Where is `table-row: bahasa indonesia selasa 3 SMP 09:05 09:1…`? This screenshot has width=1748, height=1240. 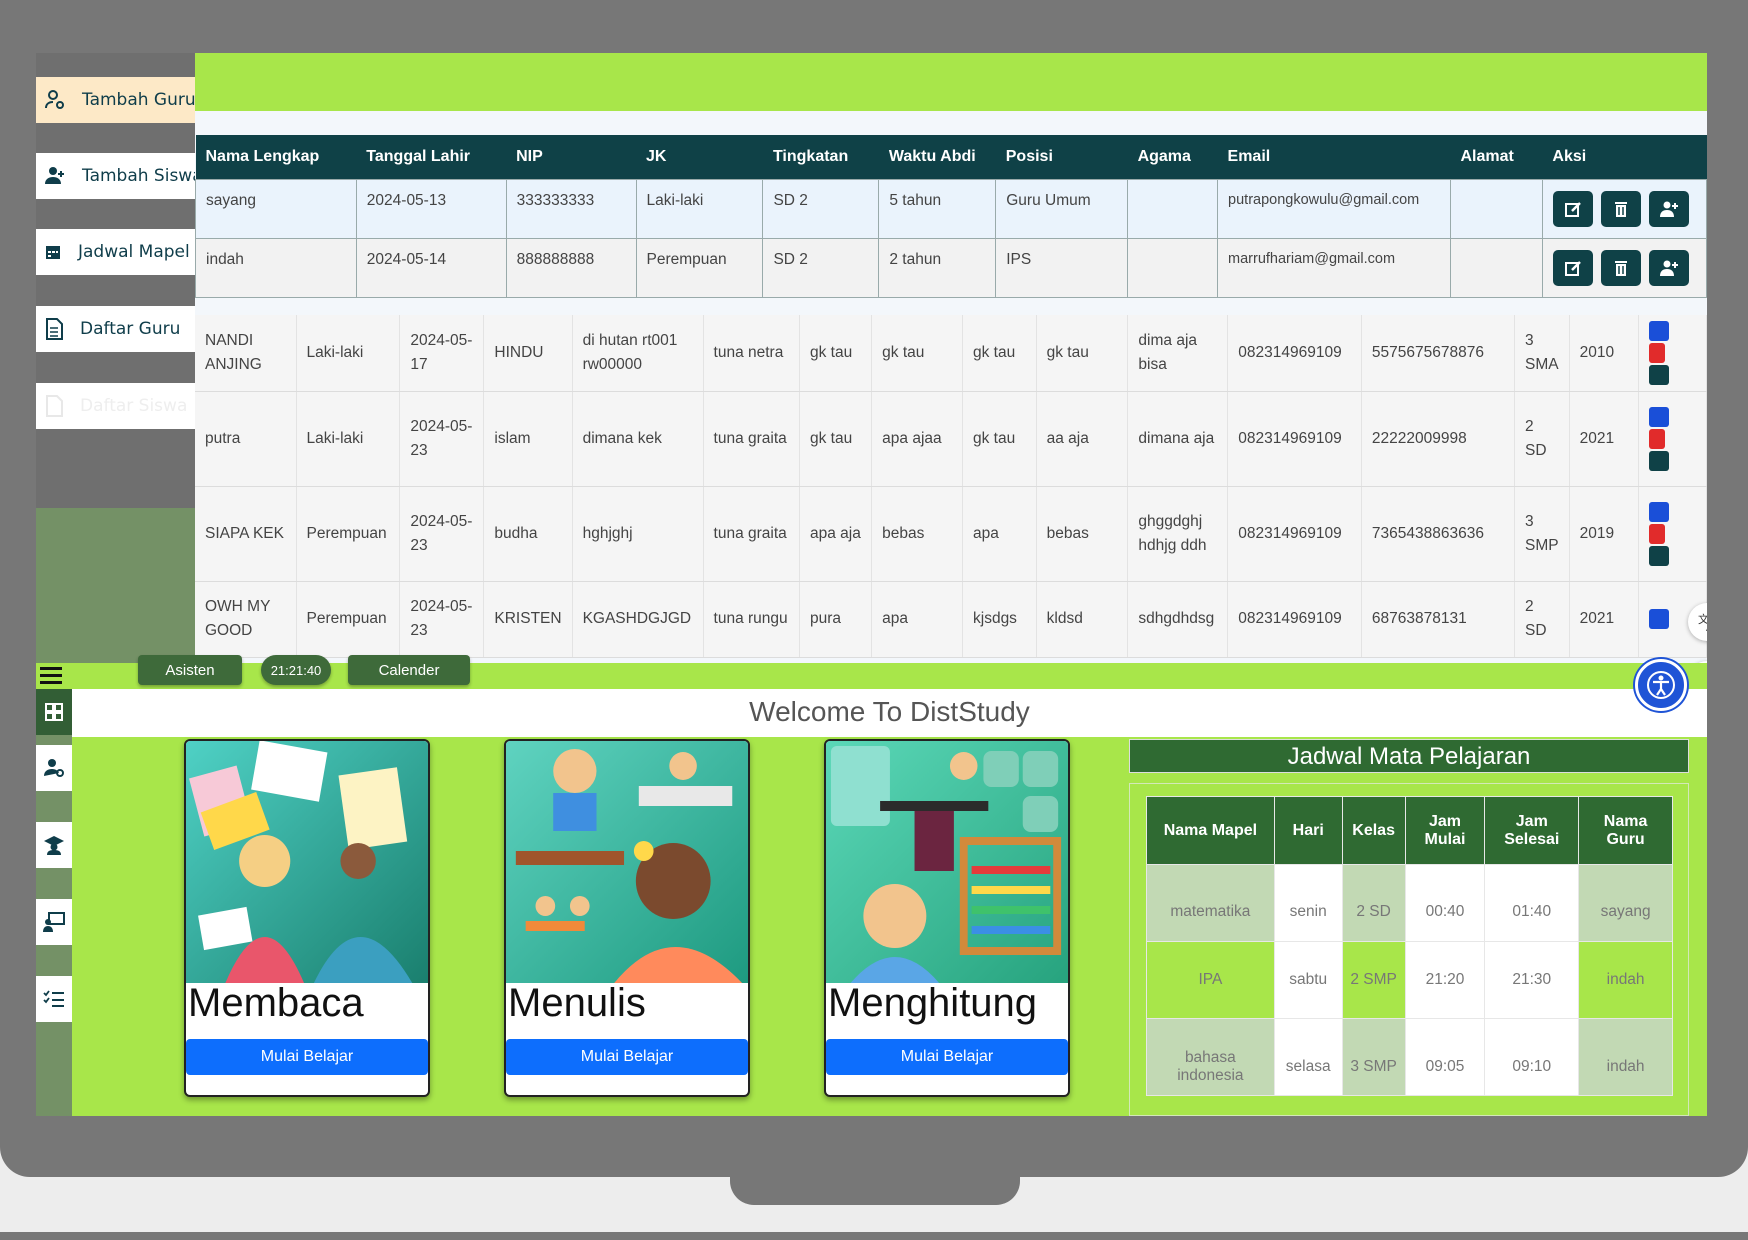
table-row: bahasa indonesia selasa 3 SMP 09:05 09:1… is located at coordinates (1409, 1057).